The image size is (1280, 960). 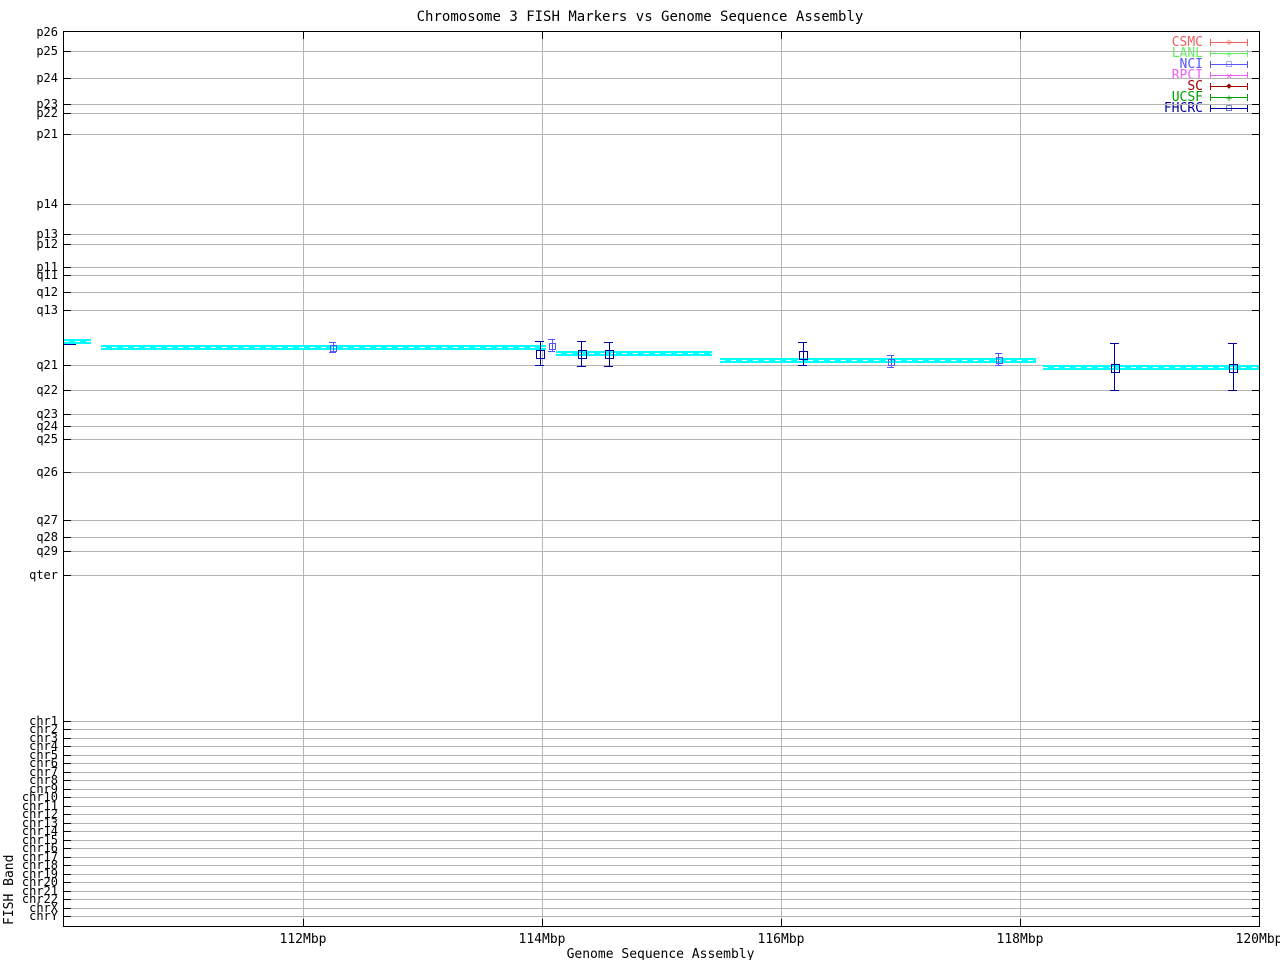 What do you see at coordinates (1255, 763) in the screenshot?
I see `y-tick-right-chr6` at bounding box center [1255, 763].